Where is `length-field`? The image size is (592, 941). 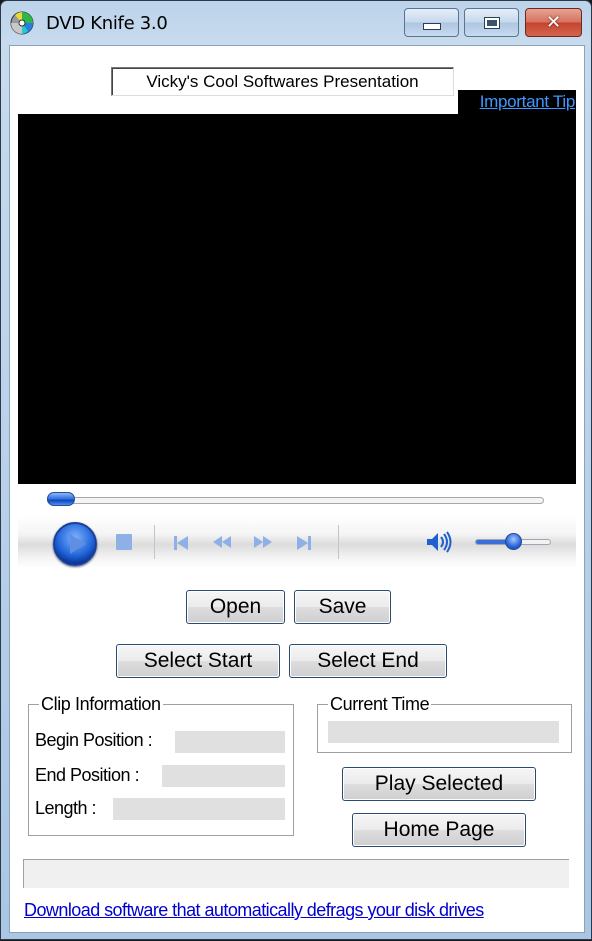
length-field is located at coordinates (199, 809).